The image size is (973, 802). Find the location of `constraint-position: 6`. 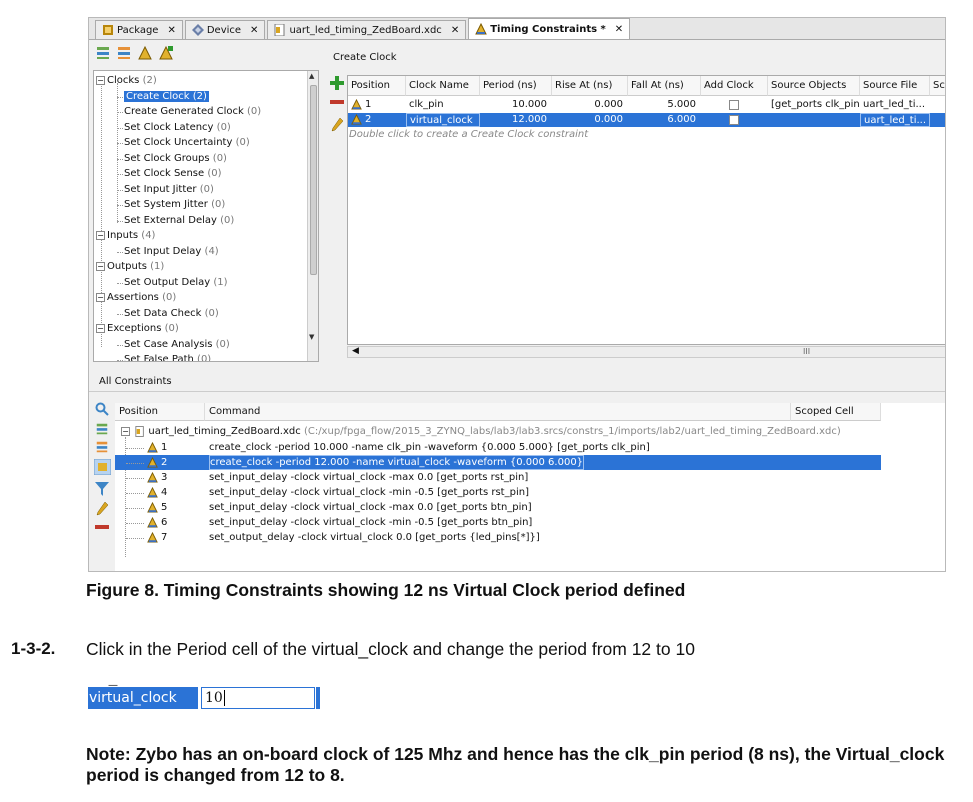

constraint-position: 6 is located at coordinates (164, 522).